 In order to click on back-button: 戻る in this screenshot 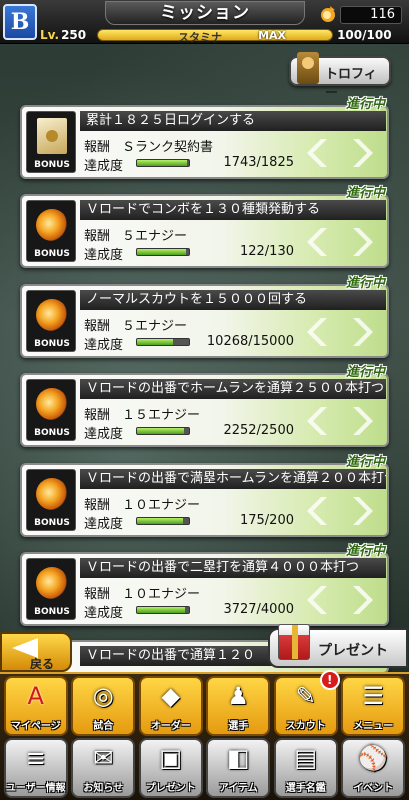, I will do `click(36, 652)`.